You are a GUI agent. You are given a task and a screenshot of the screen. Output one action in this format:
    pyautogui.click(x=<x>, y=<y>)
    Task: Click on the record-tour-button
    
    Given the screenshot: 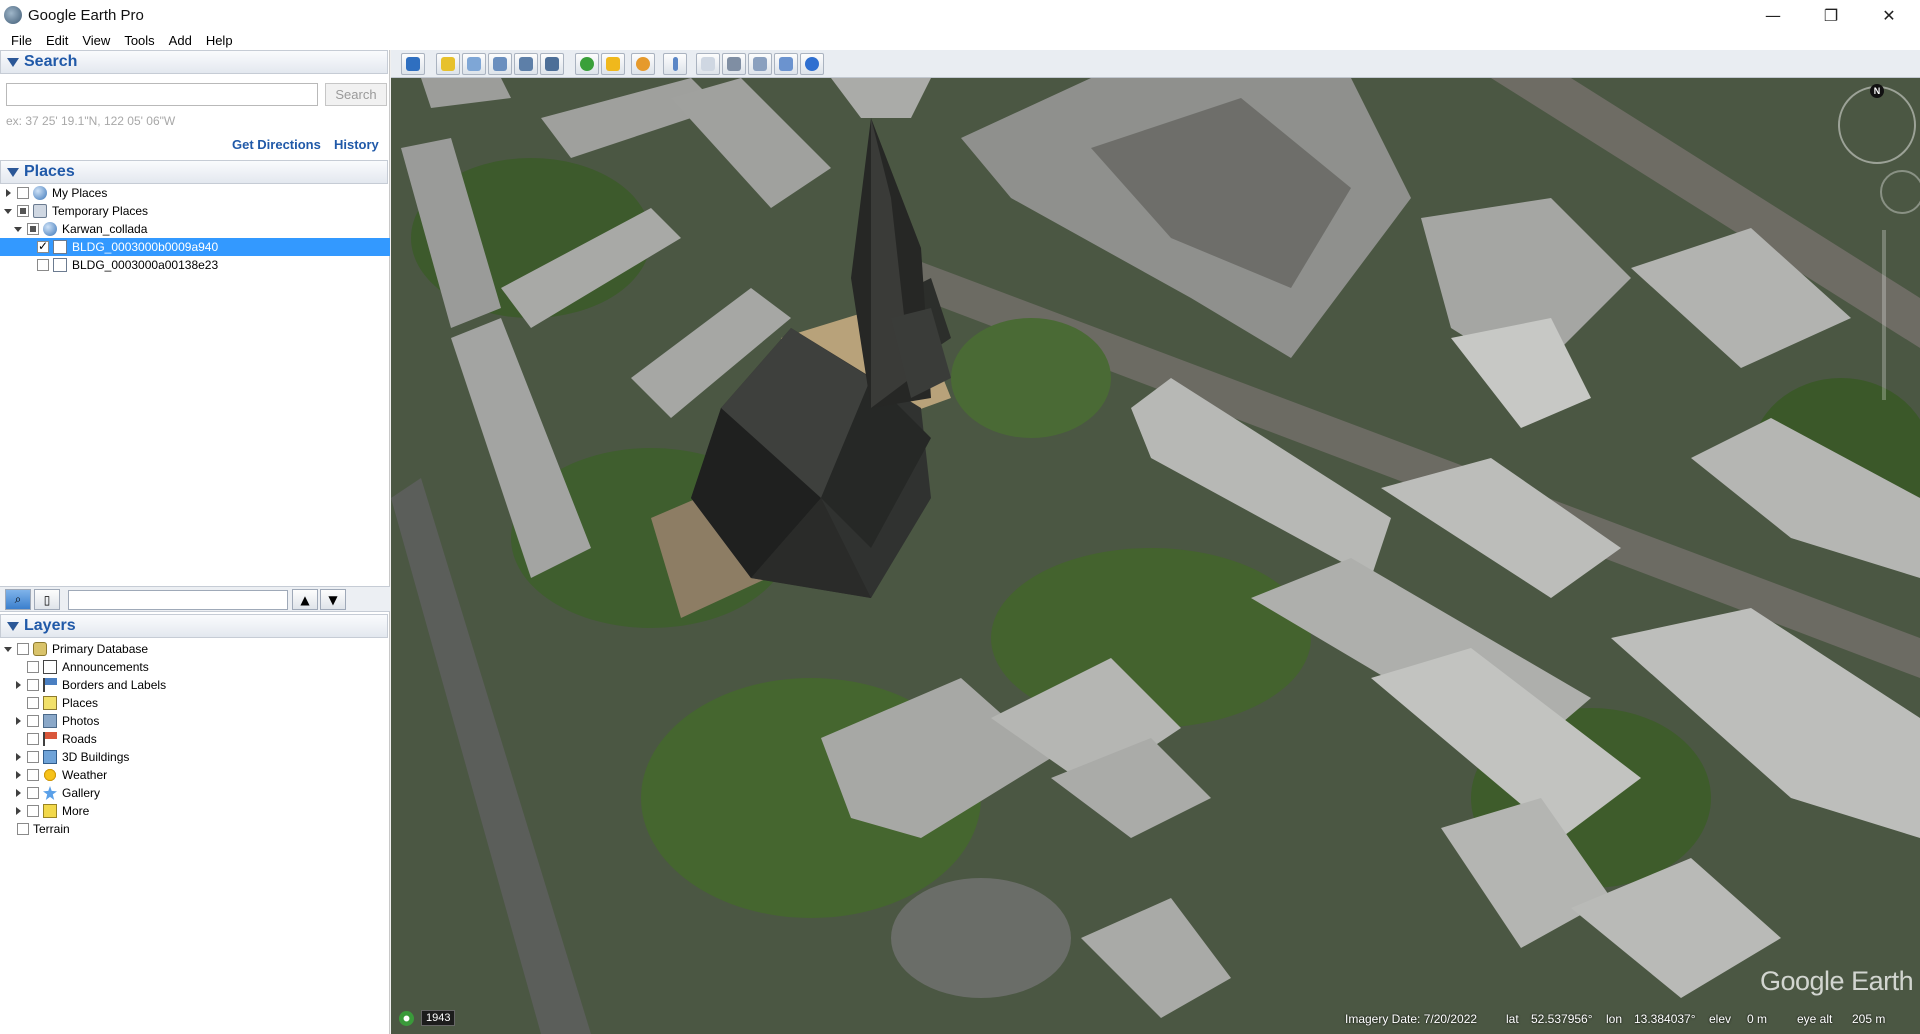 What is the action you would take?
    pyautogui.click(x=552, y=64)
    